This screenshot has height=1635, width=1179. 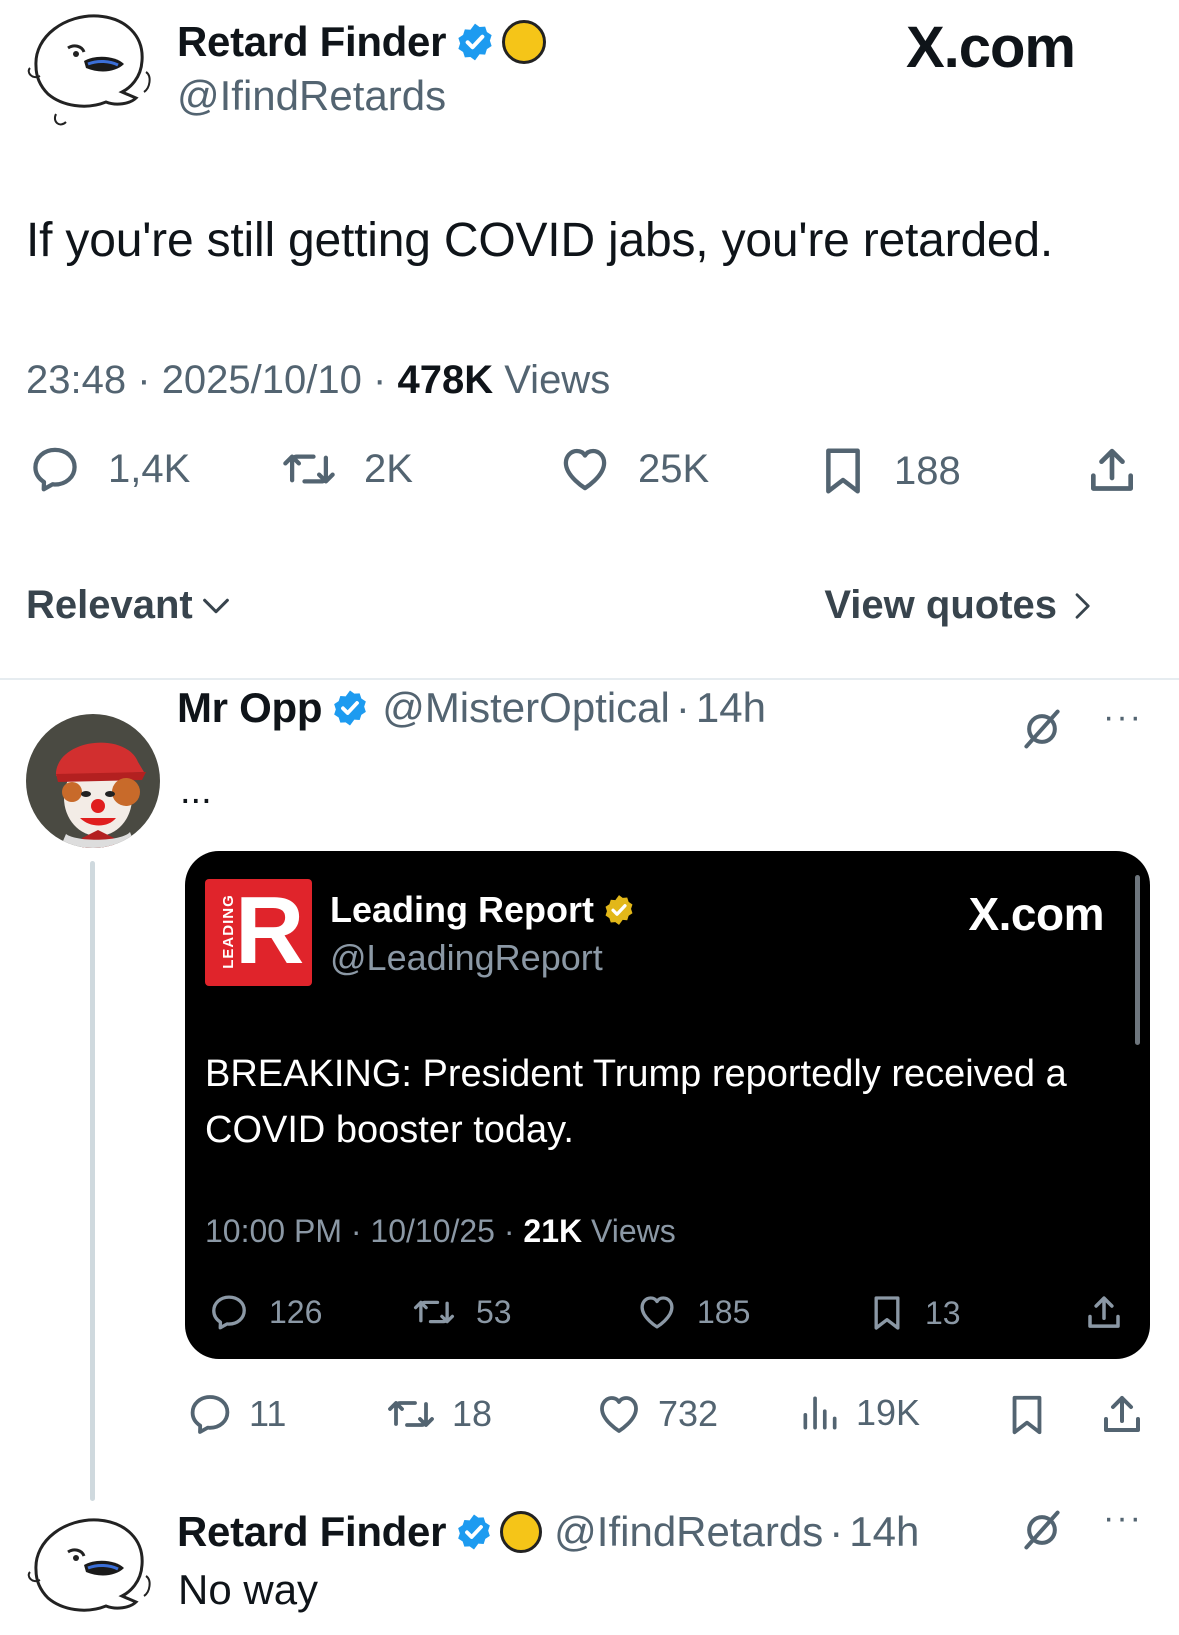 What do you see at coordinates (345, 469) in the screenshot?
I see `repost-button: 2K` at bounding box center [345, 469].